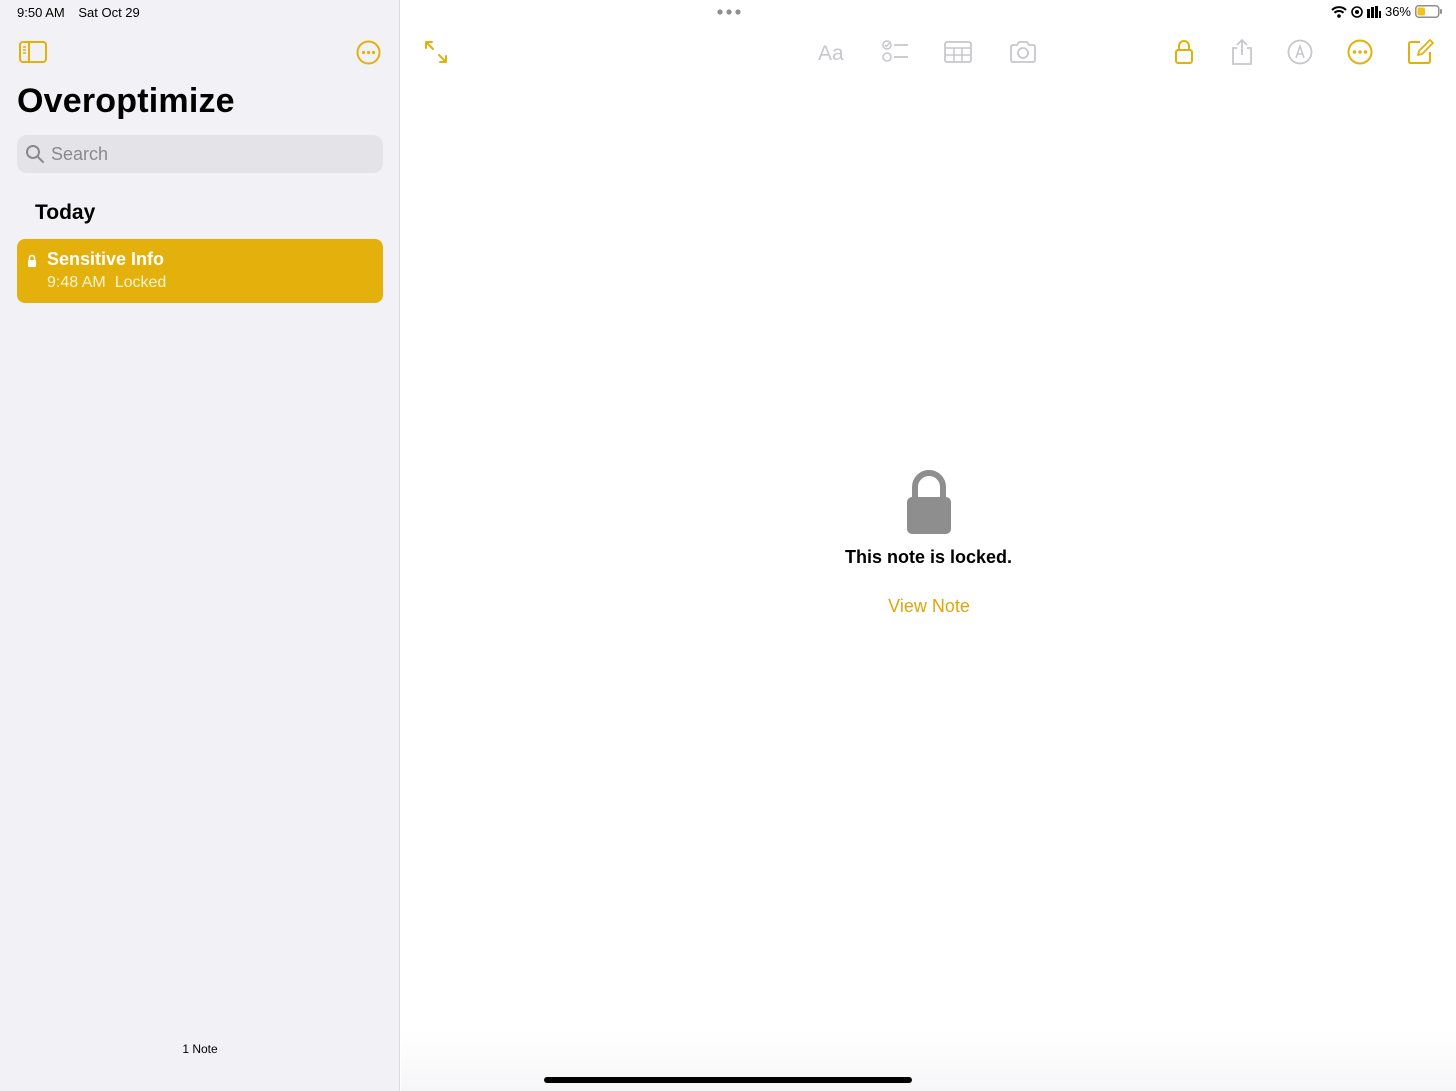 The width and height of the screenshot is (1456, 1091). Describe the element at coordinates (958, 52) in the screenshot. I see `table-icon` at that location.